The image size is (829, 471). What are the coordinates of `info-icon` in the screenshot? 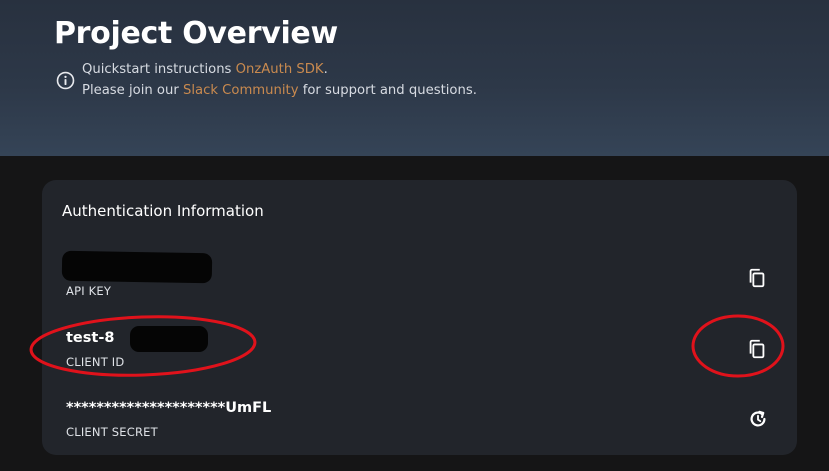 It's located at (65, 80).